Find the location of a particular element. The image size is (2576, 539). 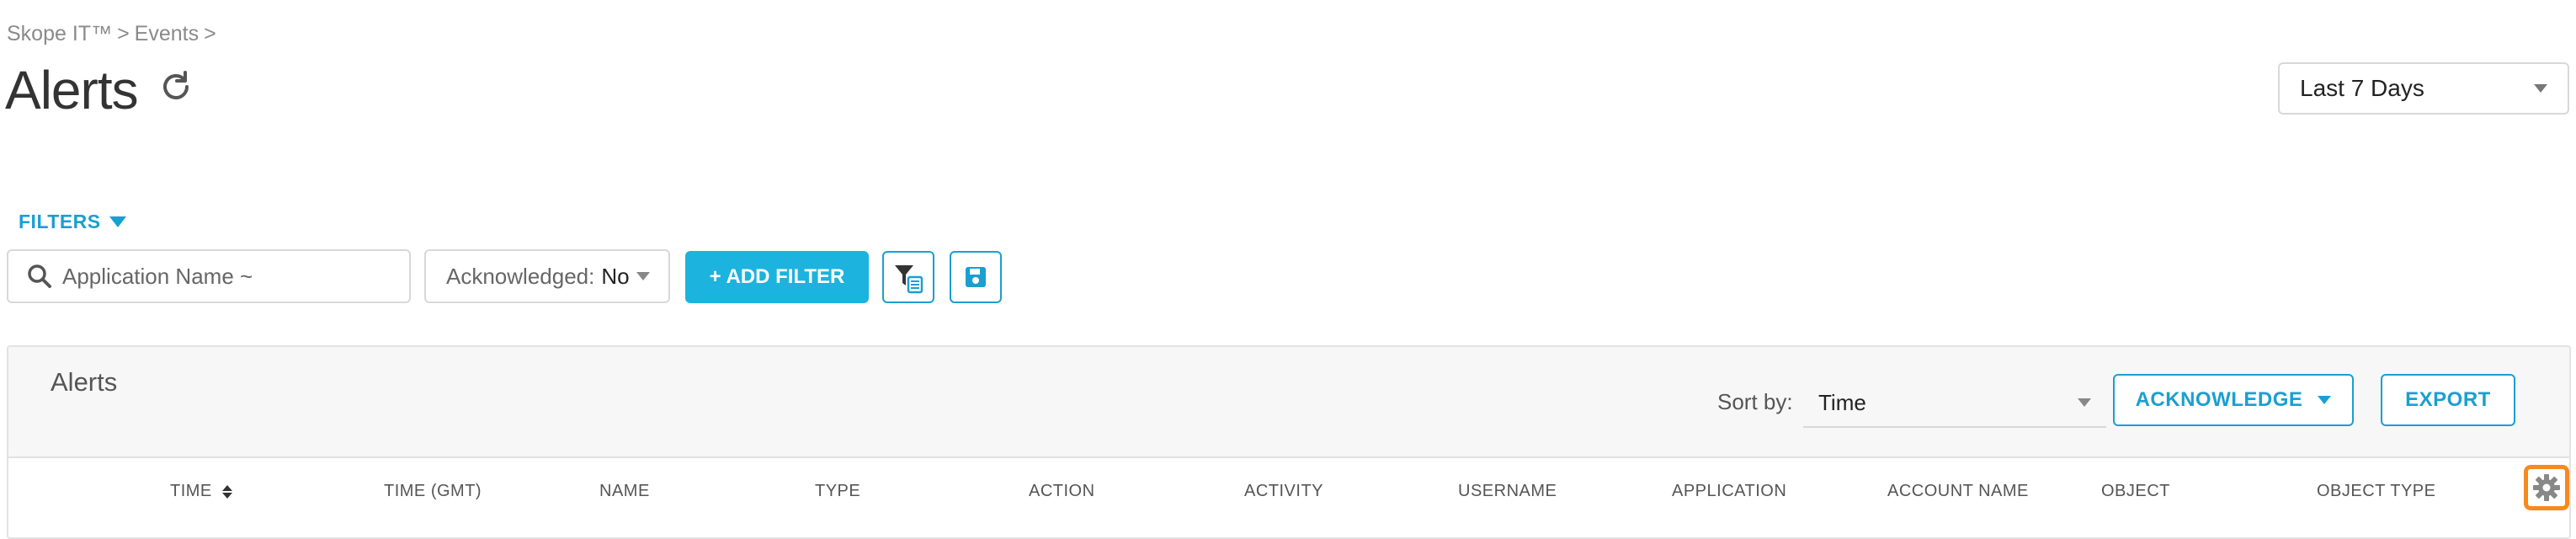

column-header-label: ACCOUNT NAME is located at coordinates (1958, 491).